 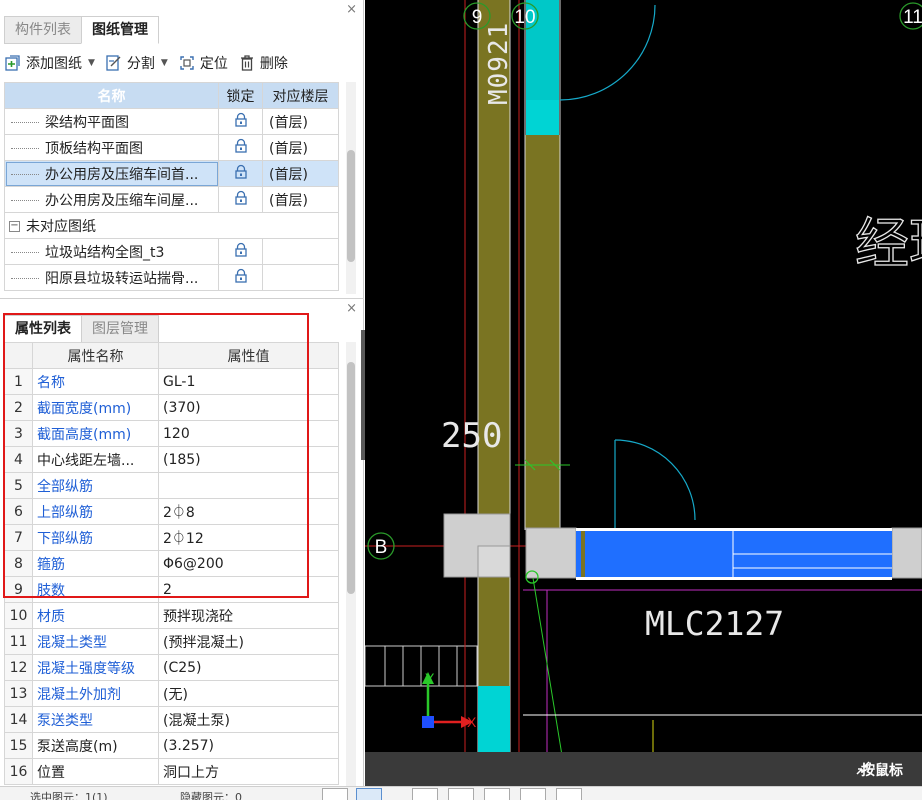 I want to click on tab-component-list: 构件列表, so click(x=43, y=30).